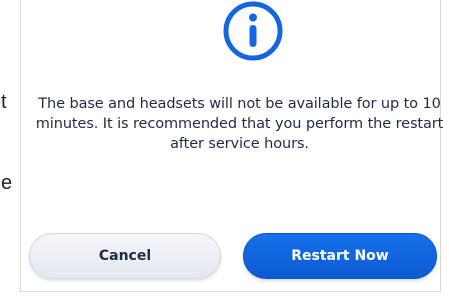 The image size is (449, 299). Describe the element at coordinates (7, 183) in the screenshot. I see `background-text-fragment: e` at that location.